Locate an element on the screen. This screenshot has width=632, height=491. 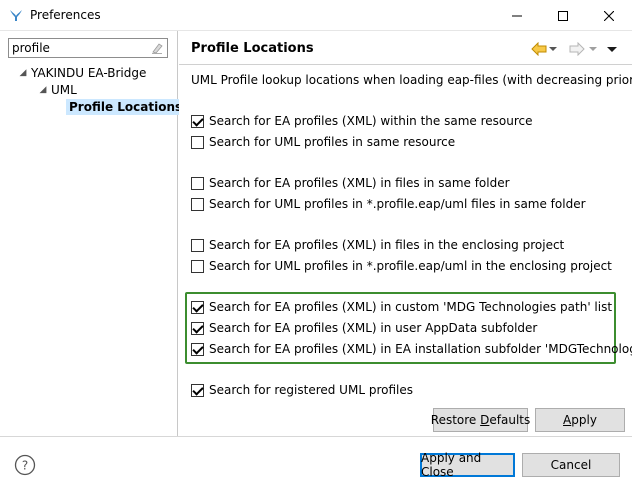
eclipse-app-icon is located at coordinates (16, 15).